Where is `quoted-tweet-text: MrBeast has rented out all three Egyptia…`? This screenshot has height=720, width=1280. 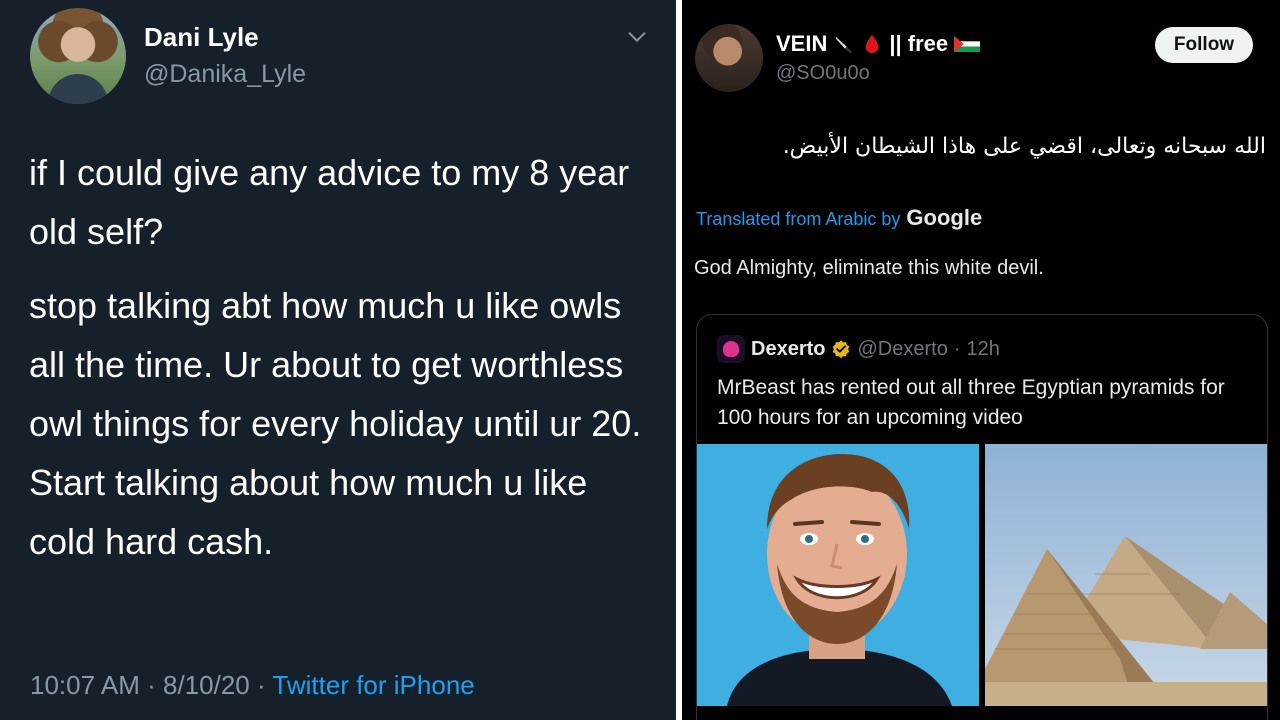 quoted-tweet-text: MrBeast has rented out all three Egyptia… is located at coordinates (971, 402).